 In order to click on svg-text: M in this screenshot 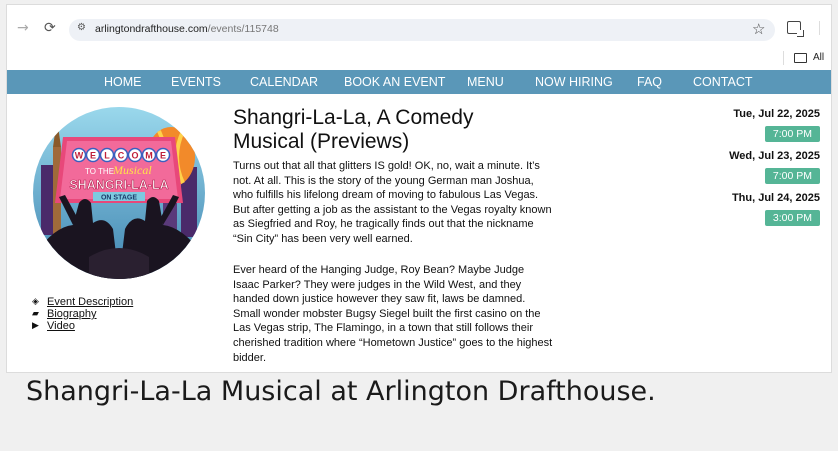, I will do `click(149, 156)`.